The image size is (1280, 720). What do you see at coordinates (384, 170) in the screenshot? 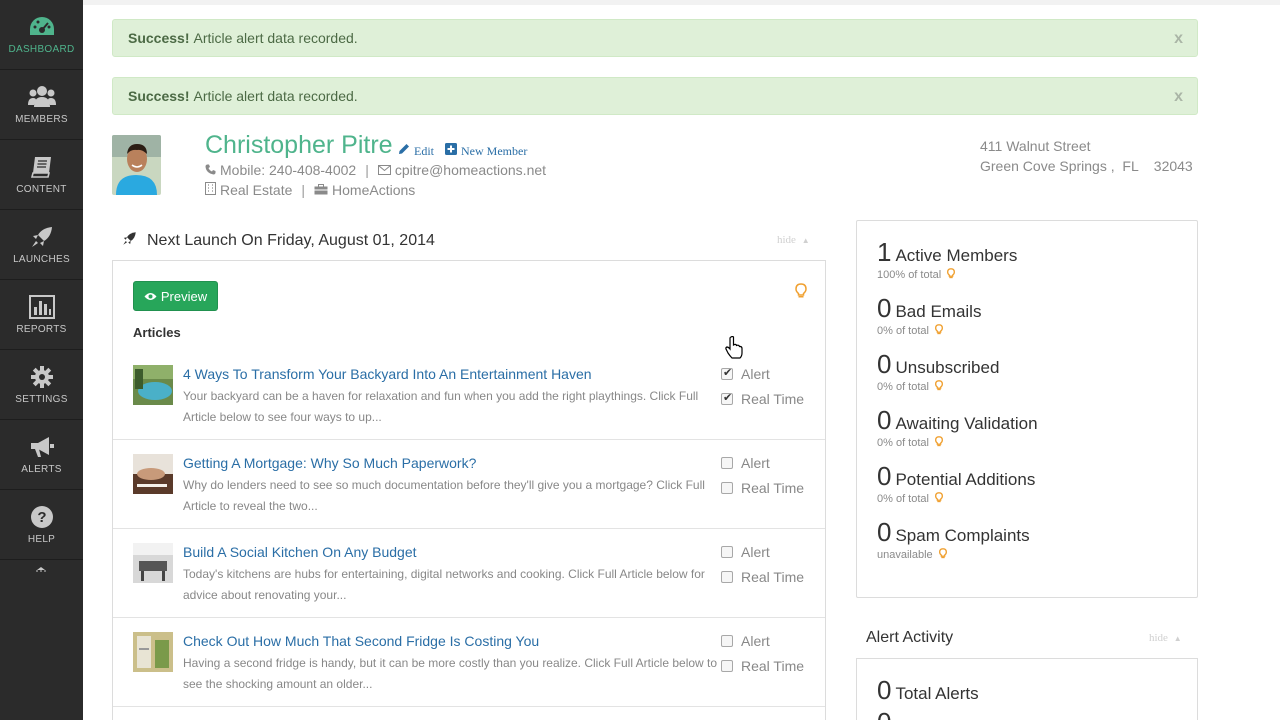
I see `envelope-icon` at bounding box center [384, 170].